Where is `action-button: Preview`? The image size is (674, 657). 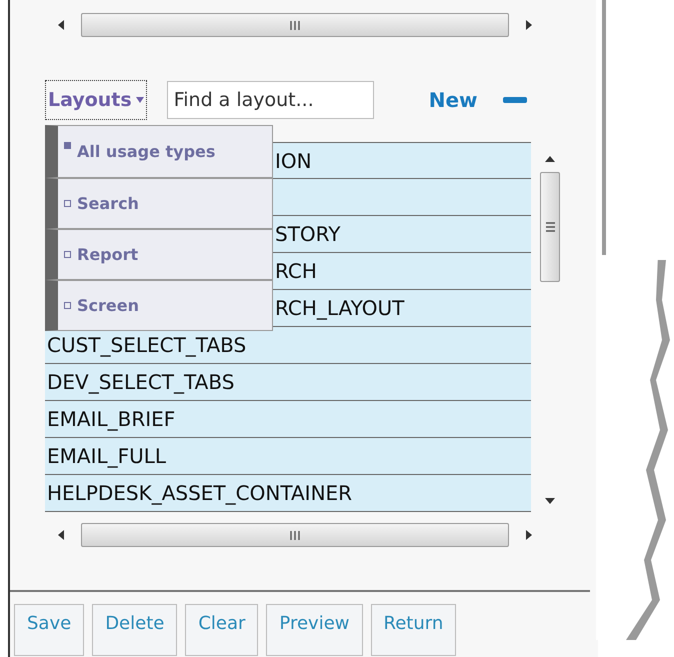 action-button: Preview is located at coordinates (314, 630).